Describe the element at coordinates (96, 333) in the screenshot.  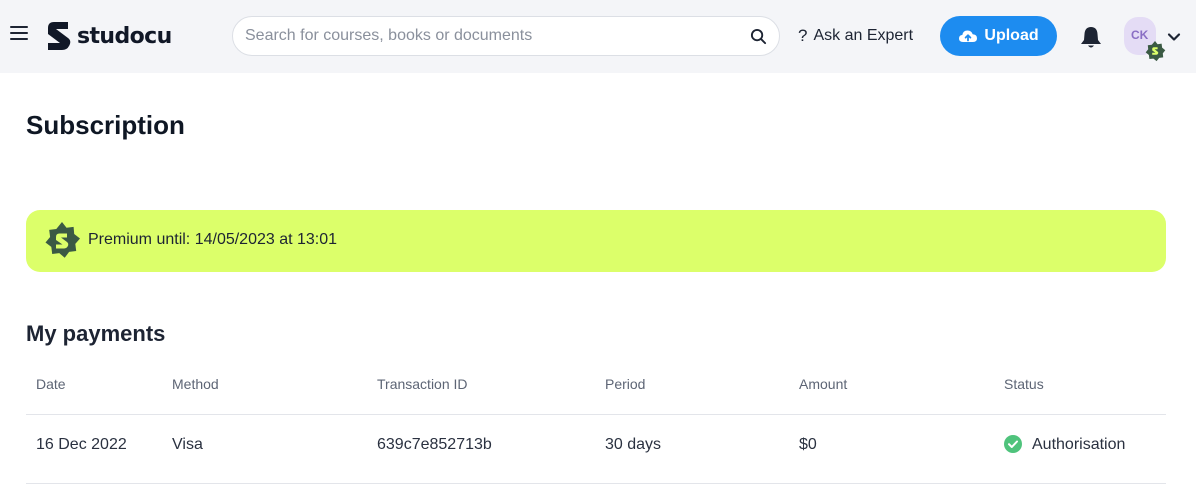
I see `payments-heading: My payments` at that location.